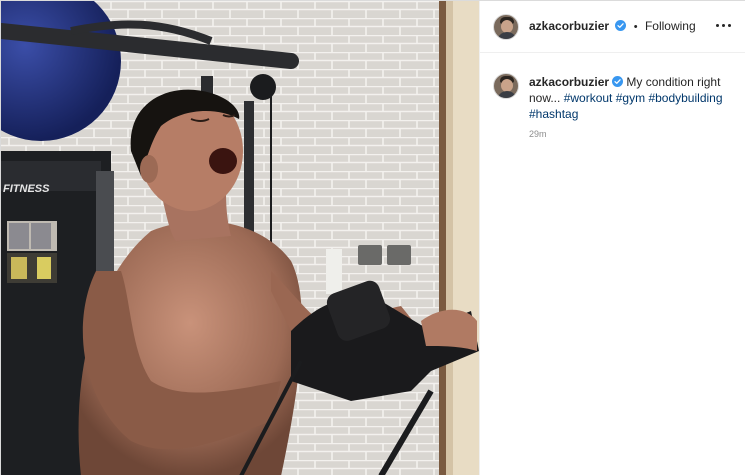 The width and height of the screenshot is (745, 475). I want to click on post-header: azkacorbuzier • Following, so click(612, 27).